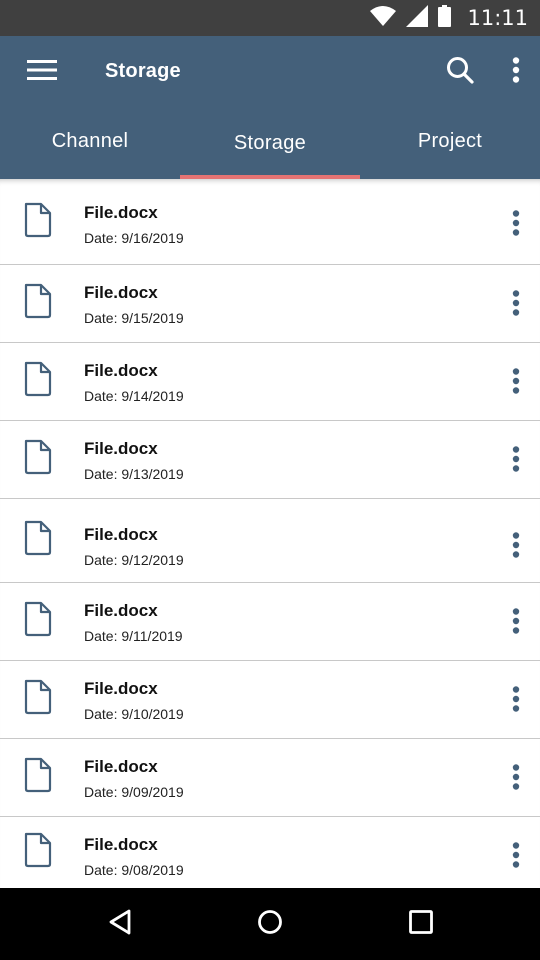  I want to click on back-button, so click(120, 924).